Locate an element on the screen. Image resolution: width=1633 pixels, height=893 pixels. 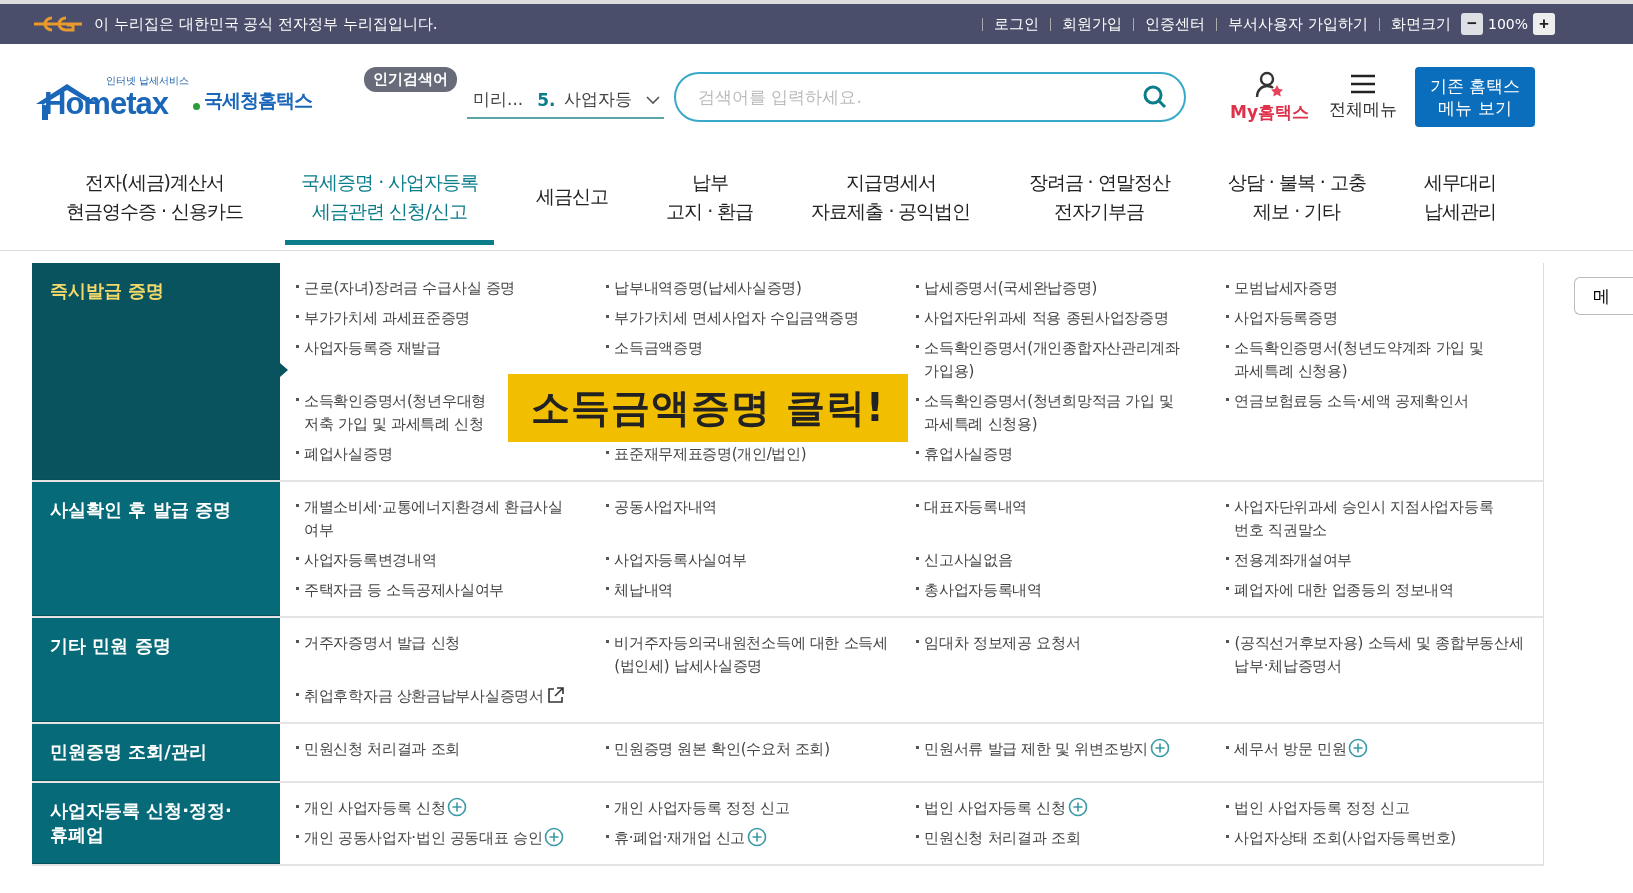
category-heading: 사실확인 후 발급 증명 is located at coordinates (156, 549).